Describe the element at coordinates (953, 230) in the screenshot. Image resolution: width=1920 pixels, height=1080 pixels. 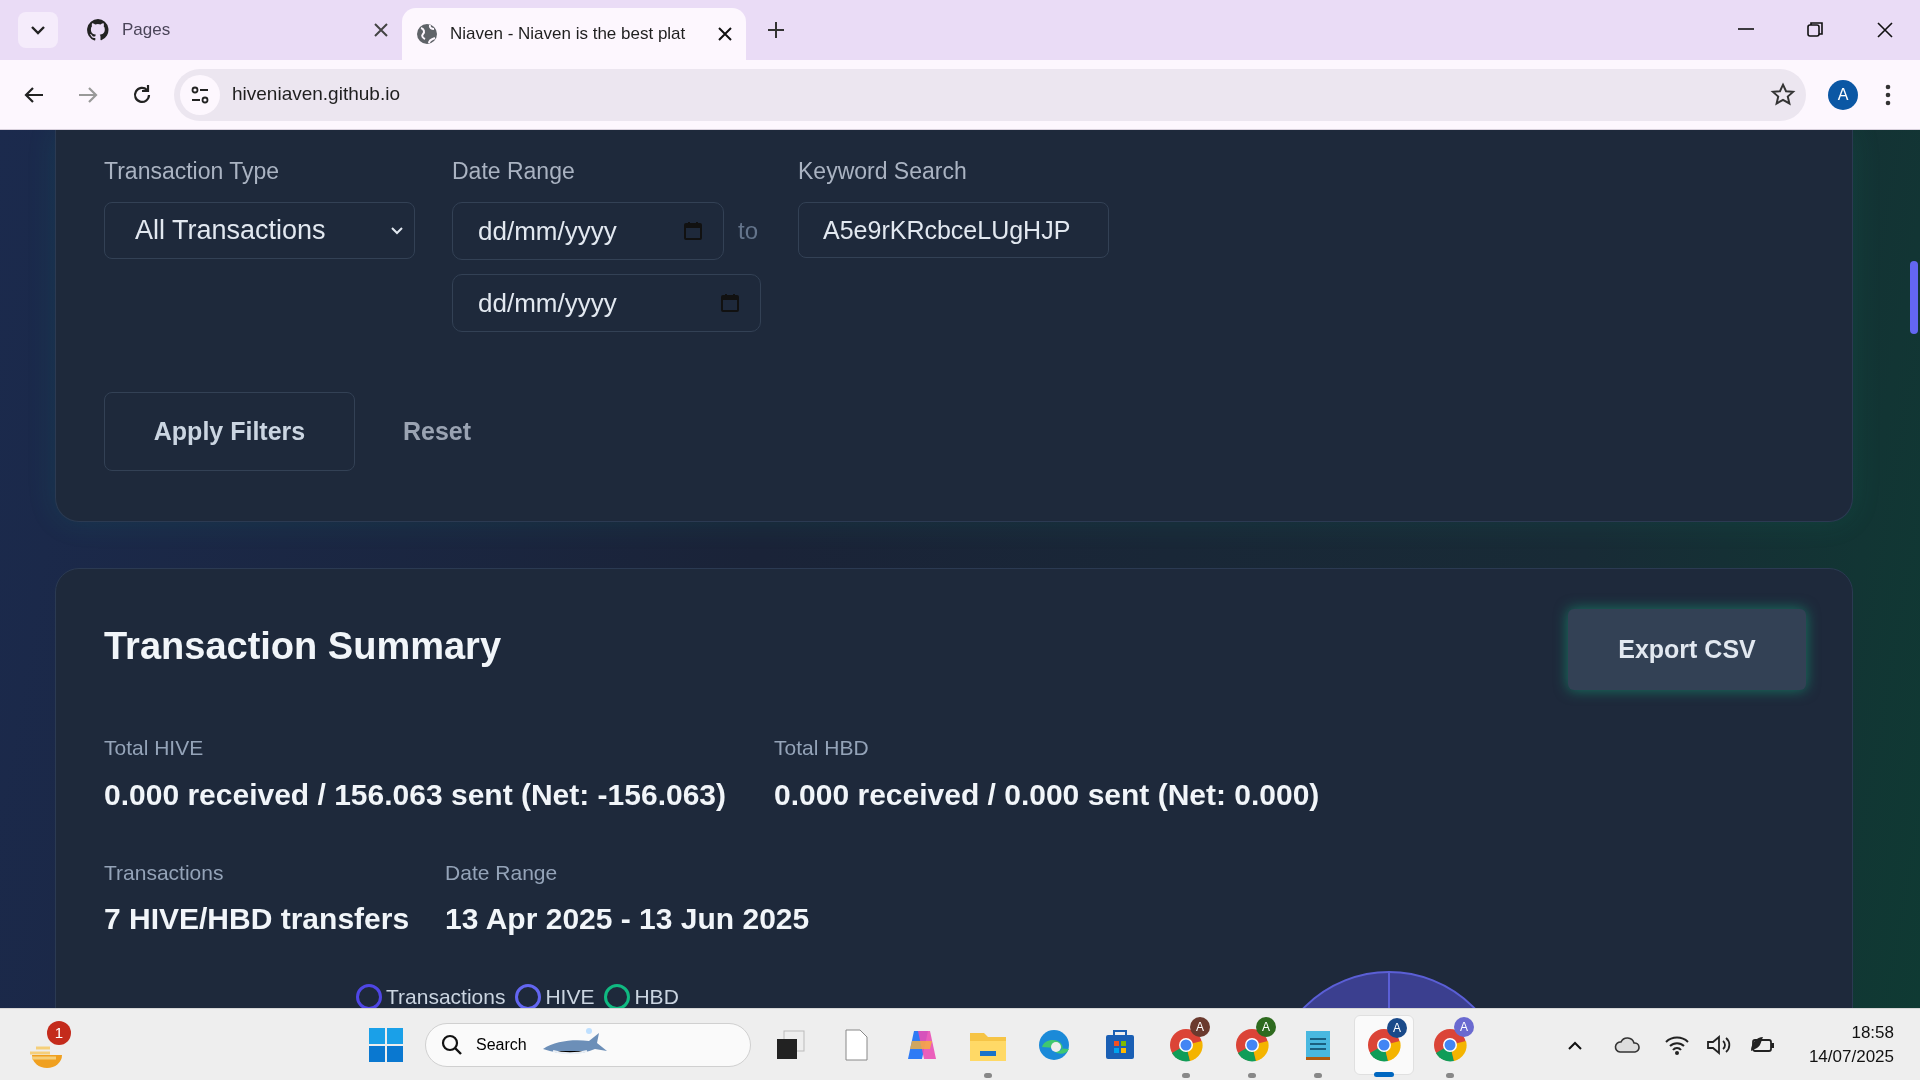
I see `keyword-search-field: A5e9rKRcbceLUgHJP` at that location.